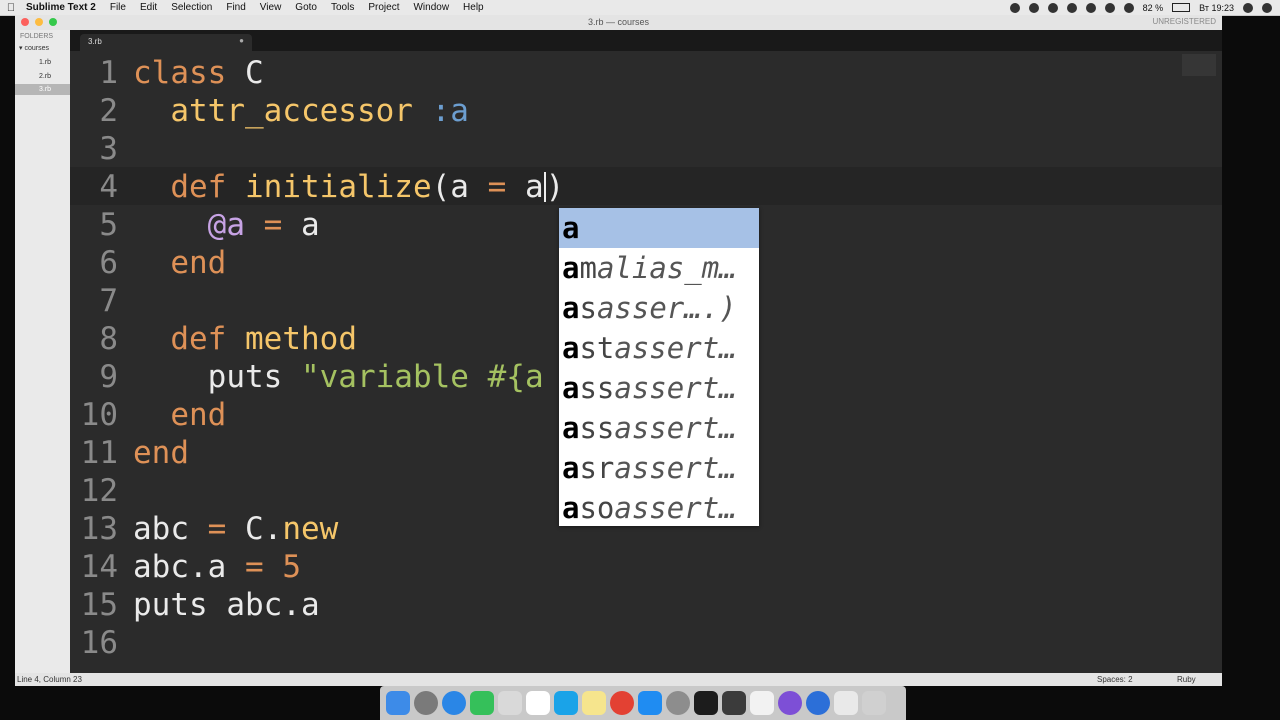 Image resolution: width=1280 pixels, height=720 pixels. What do you see at coordinates (42, 89) in the screenshot?
I see `sidebar-file-3rb: 3.rb` at bounding box center [42, 89].